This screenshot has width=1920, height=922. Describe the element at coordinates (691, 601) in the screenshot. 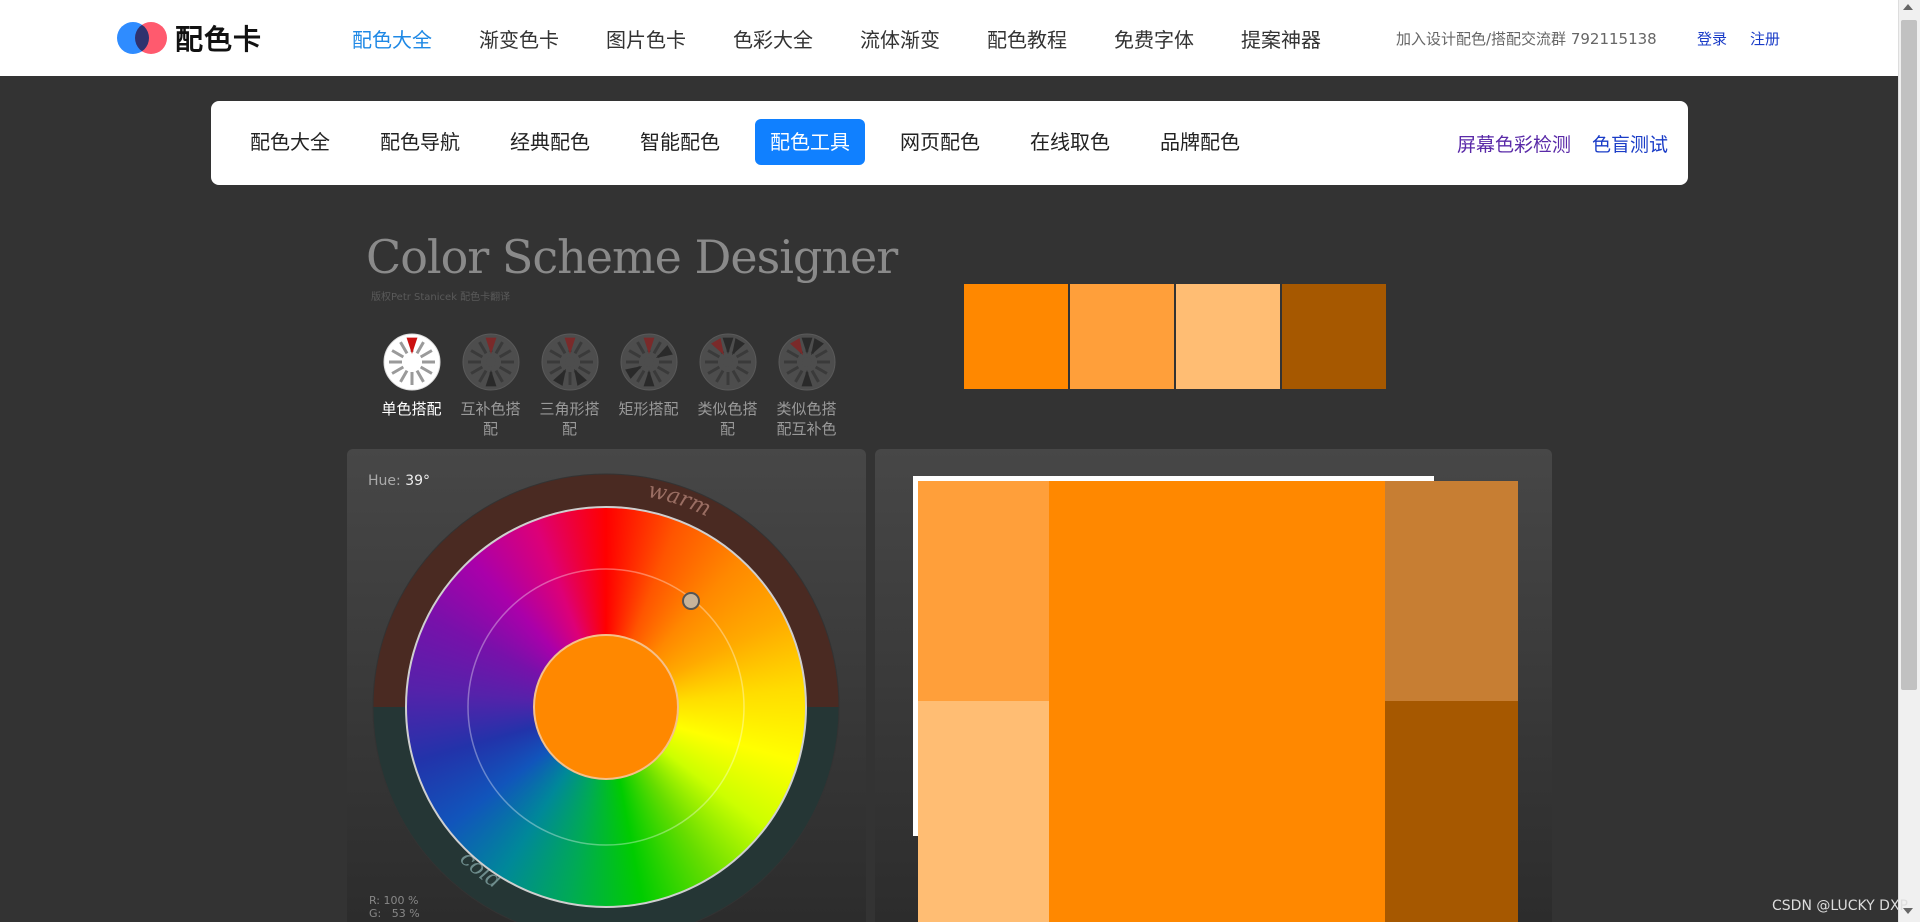

I see `hue-handle` at that location.